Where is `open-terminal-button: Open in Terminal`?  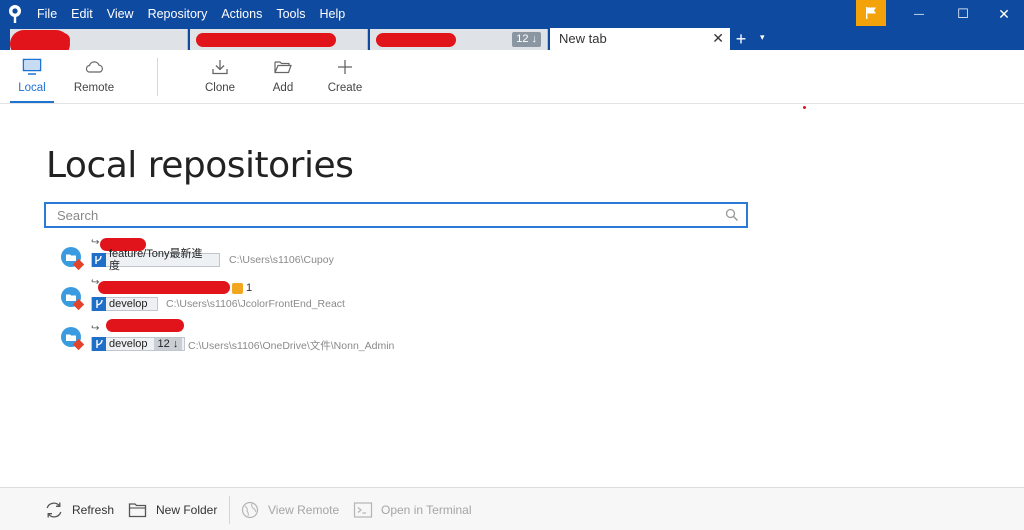 open-terminal-button: Open in Terminal is located at coordinates (412, 510).